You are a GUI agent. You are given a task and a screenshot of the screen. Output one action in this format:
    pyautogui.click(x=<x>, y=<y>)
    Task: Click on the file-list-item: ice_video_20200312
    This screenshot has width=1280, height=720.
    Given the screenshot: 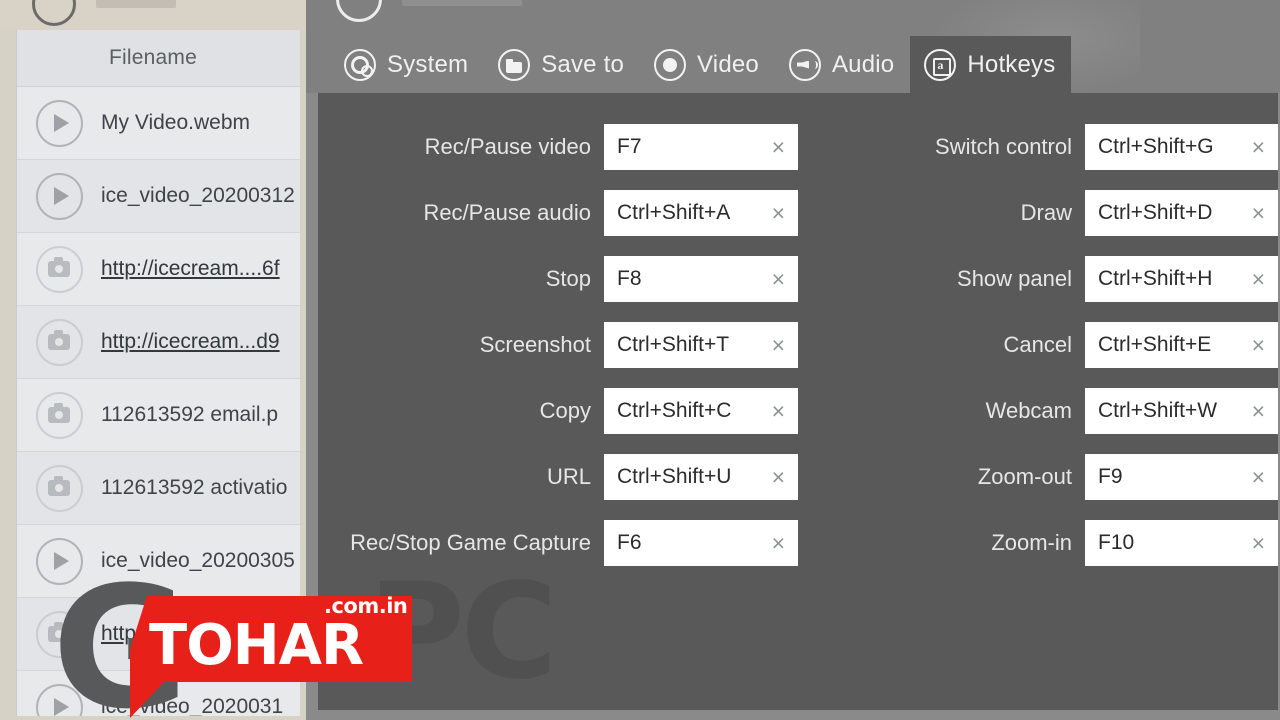 What is the action you would take?
    pyautogui.click(x=158, y=196)
    